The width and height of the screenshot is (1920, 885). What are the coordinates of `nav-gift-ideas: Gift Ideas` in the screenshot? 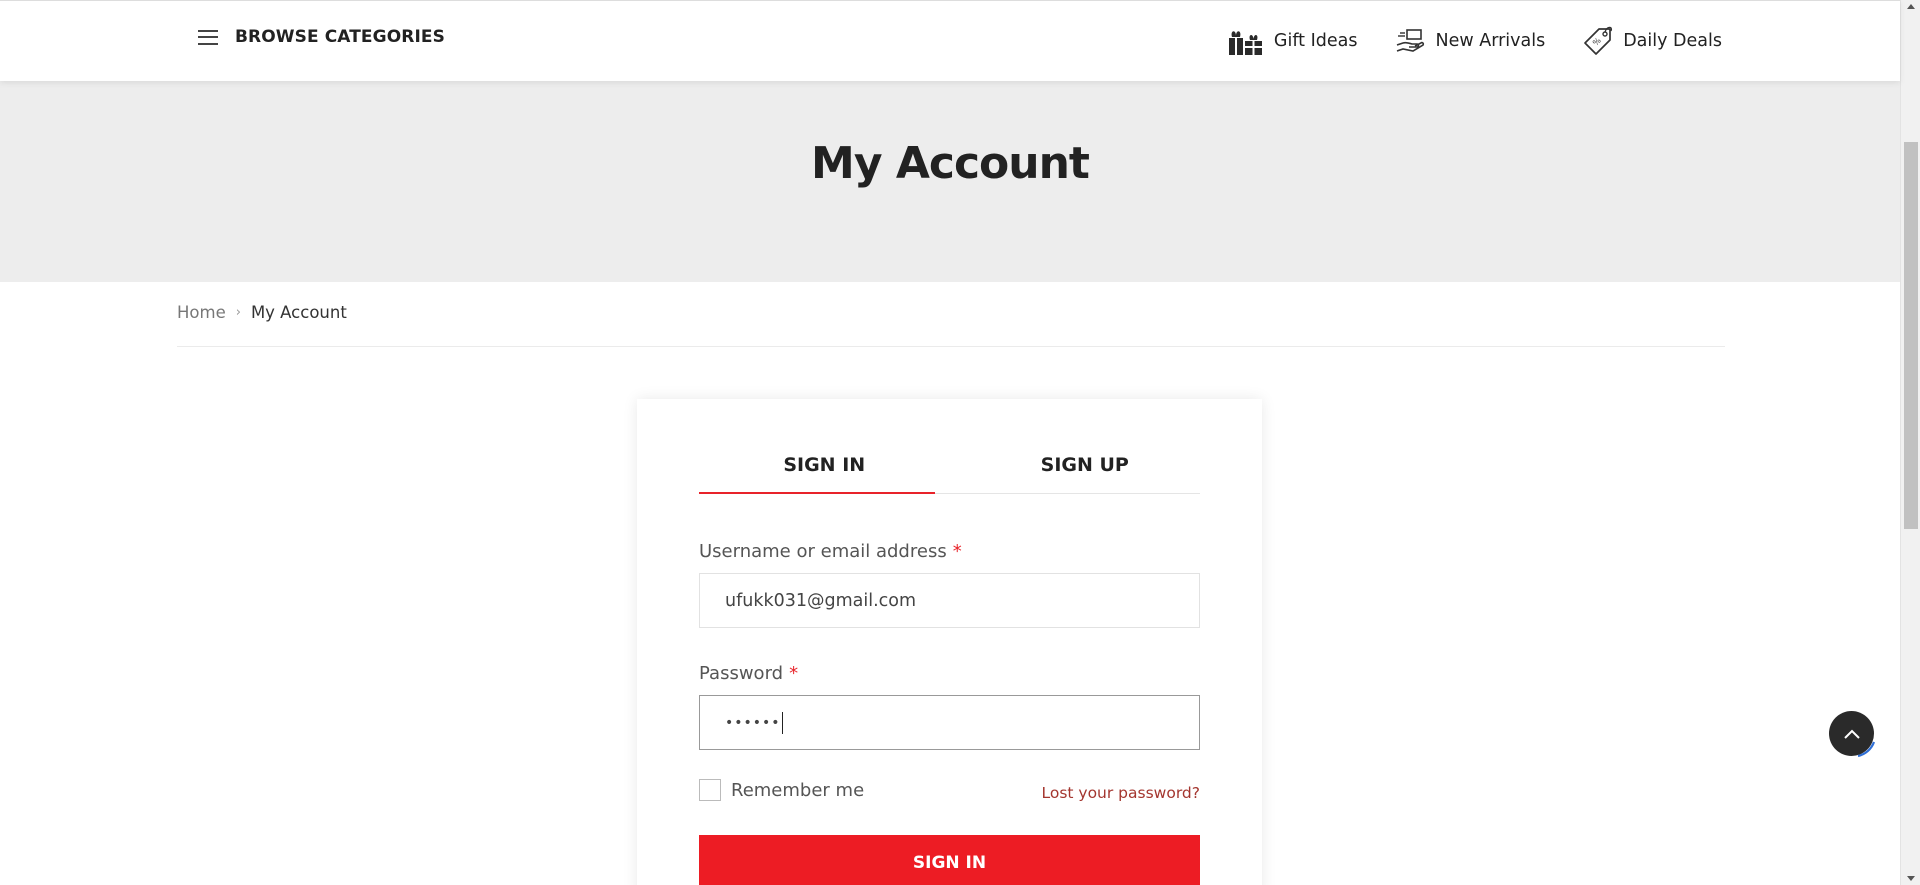 It's located at (1293, 41).